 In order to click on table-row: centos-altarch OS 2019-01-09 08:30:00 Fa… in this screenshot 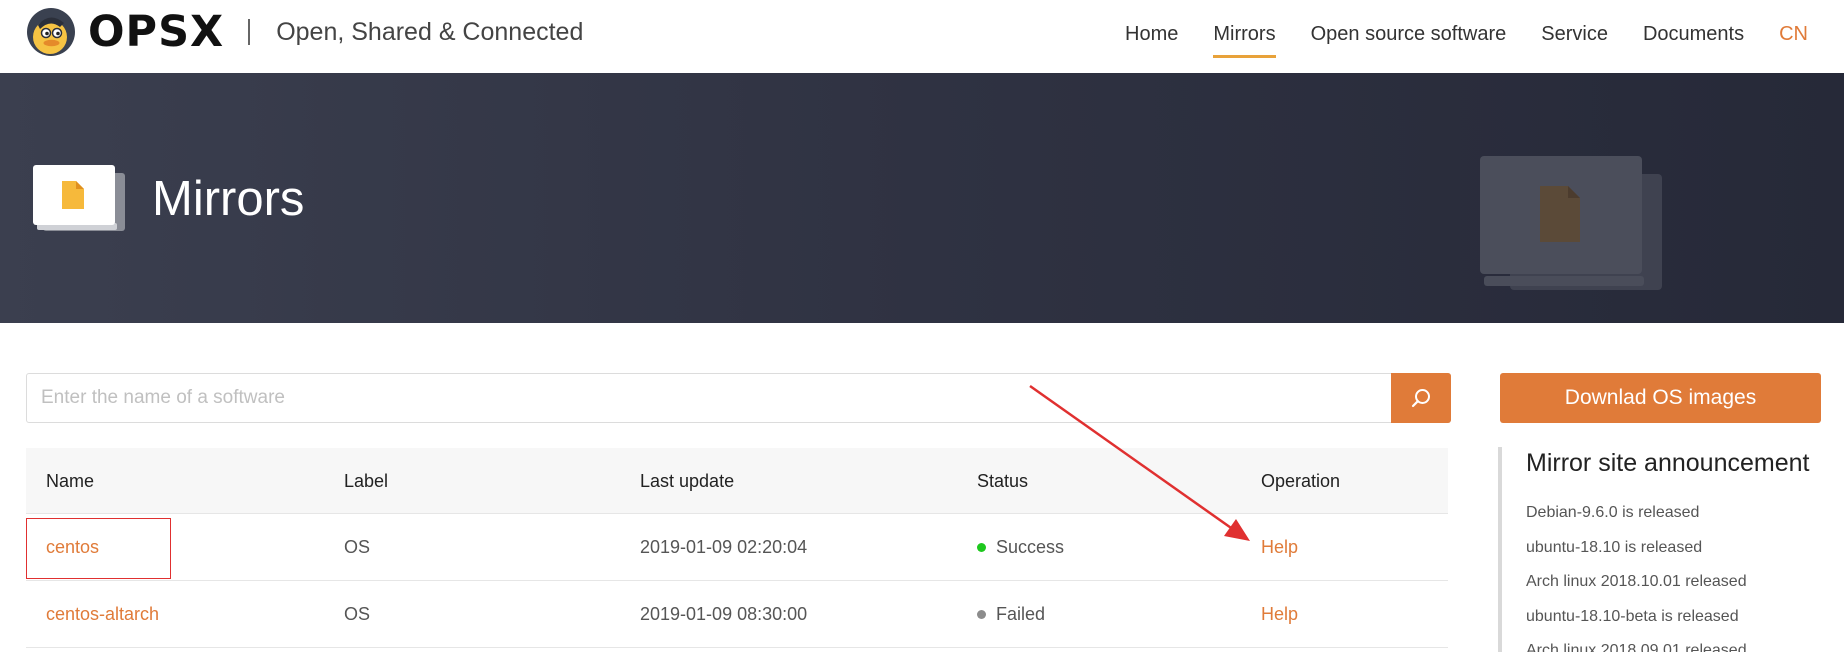, I will do `click(737, 614)`.